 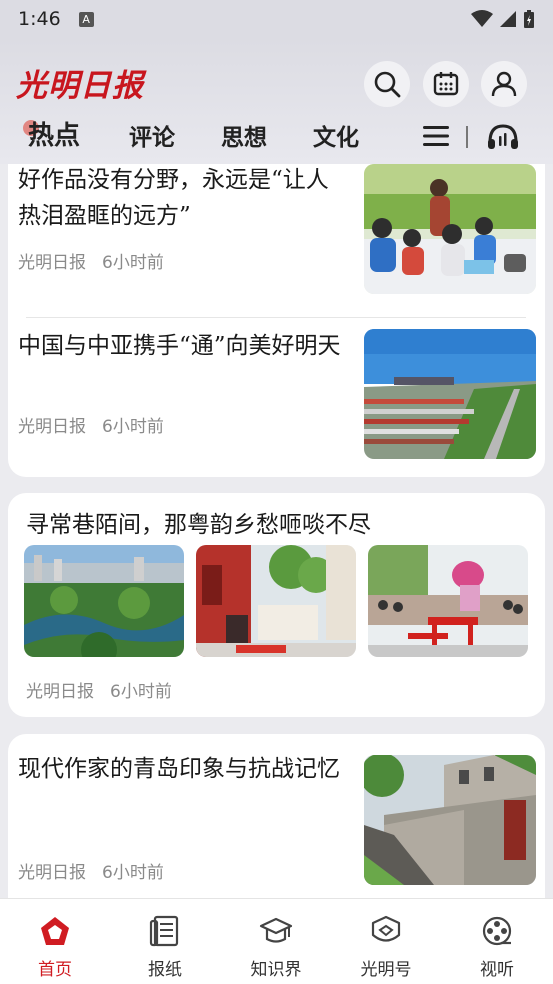 What do you see at coordinates (182, 199) in the screenshot?
I see `news-title: 好作品没有分野，永远是“让人热泪盈眶的远方”` at bounding box center [182, 199].